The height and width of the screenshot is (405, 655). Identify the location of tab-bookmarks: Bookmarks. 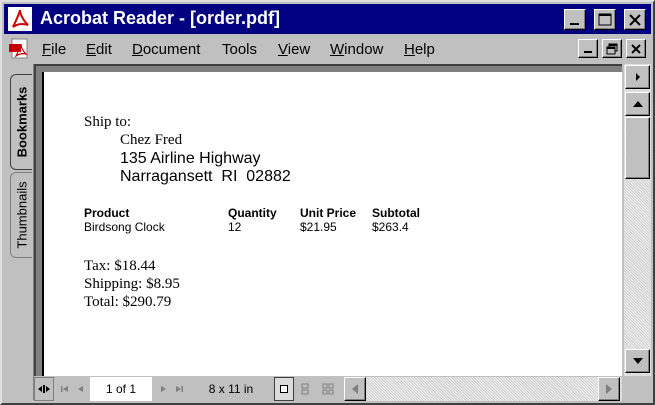
(21, 122).